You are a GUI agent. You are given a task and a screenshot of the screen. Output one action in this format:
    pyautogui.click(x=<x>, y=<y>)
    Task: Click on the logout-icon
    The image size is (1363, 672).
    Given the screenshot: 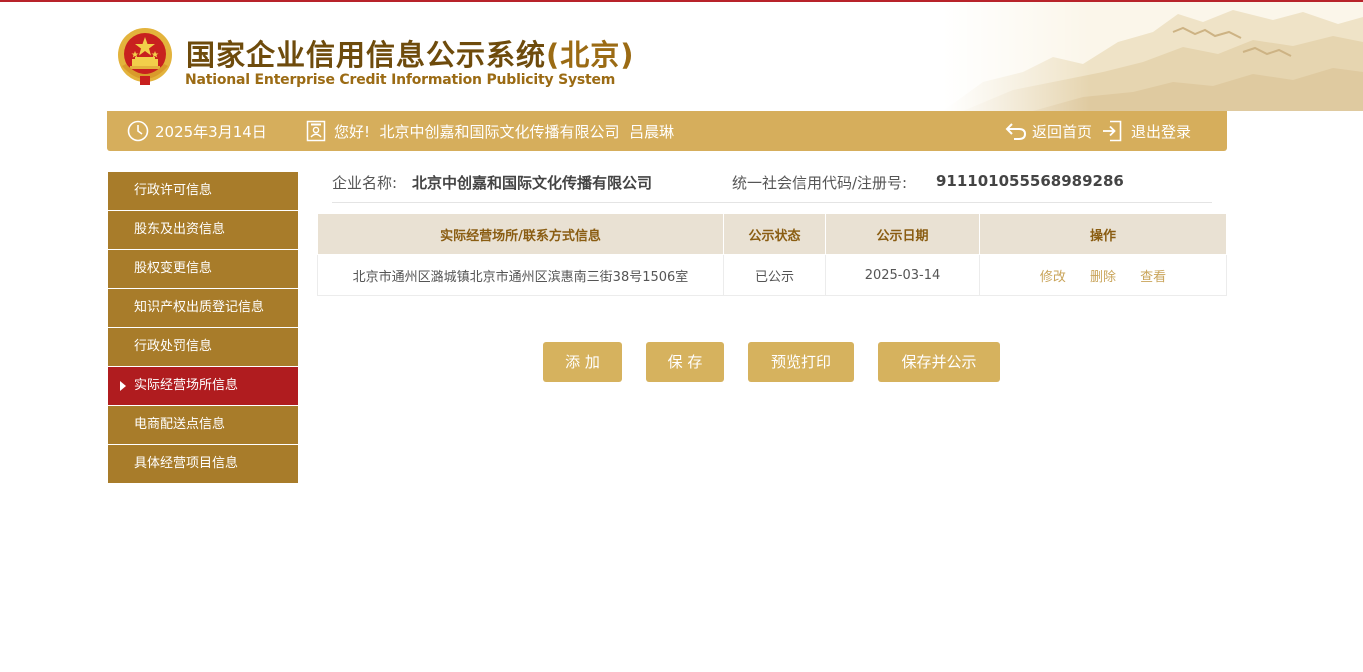 What is the action you would take?
    pyautogui.click(x=1112, y=131)
    